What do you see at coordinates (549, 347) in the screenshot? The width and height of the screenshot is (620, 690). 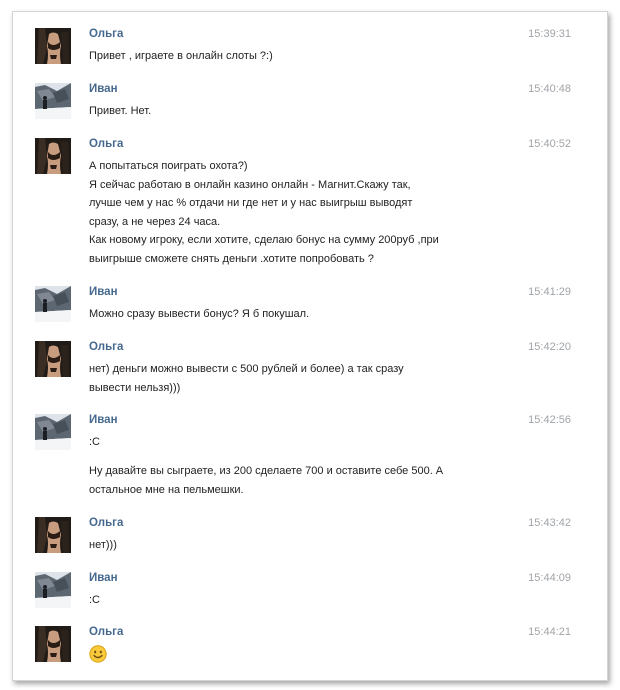 I see `message-time: 15:42:20` at bounding box center [549, 347].